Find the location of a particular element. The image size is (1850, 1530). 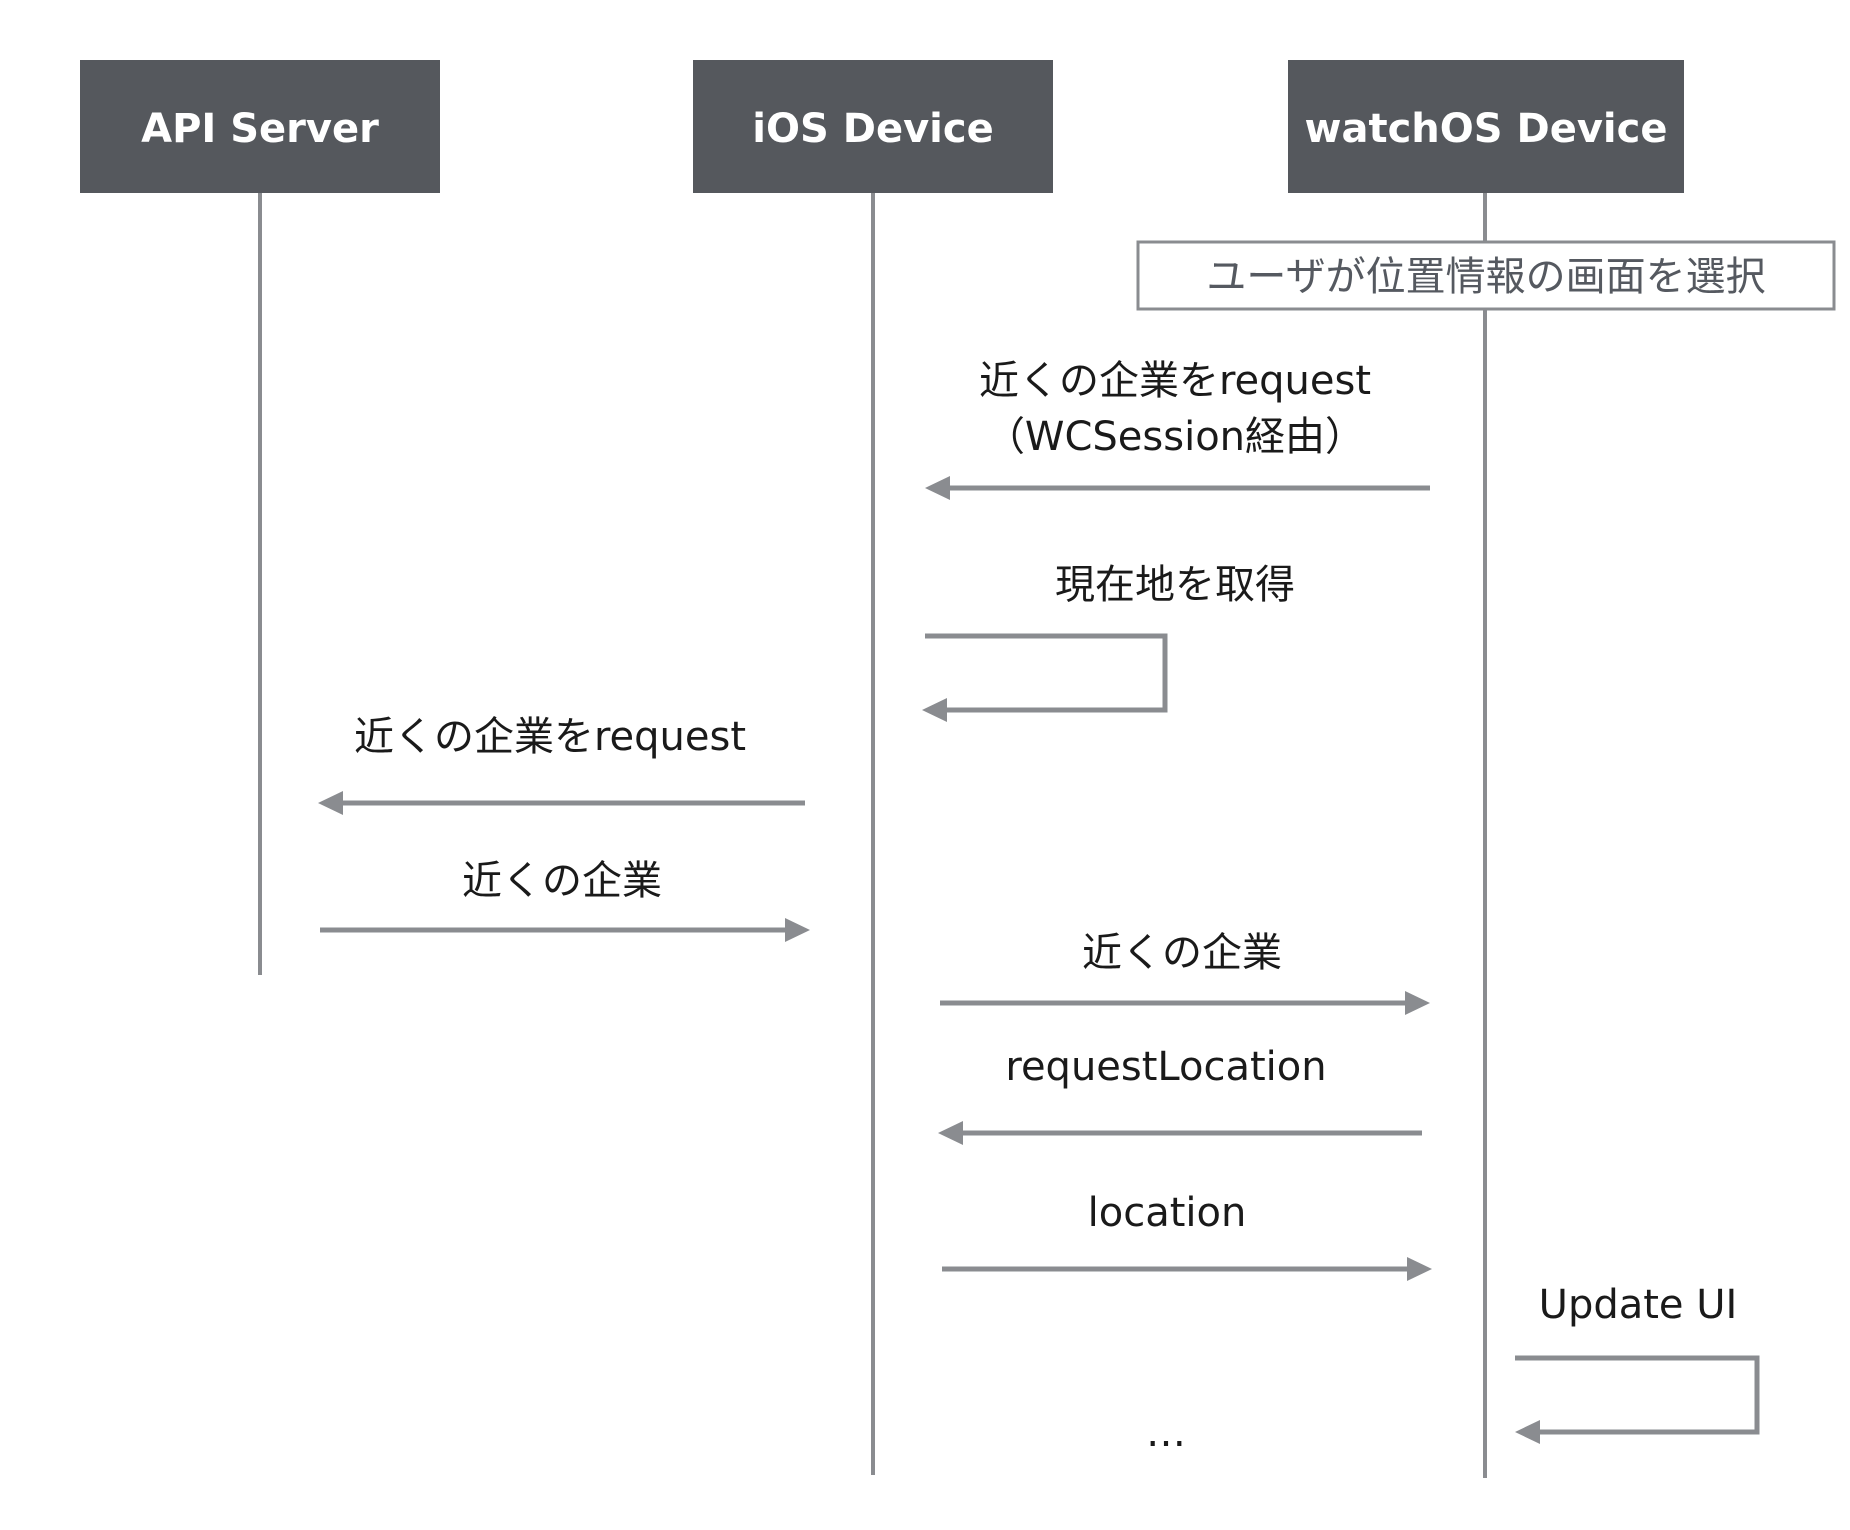

participant-label: iOS Device is located at coordinates (872, 129).